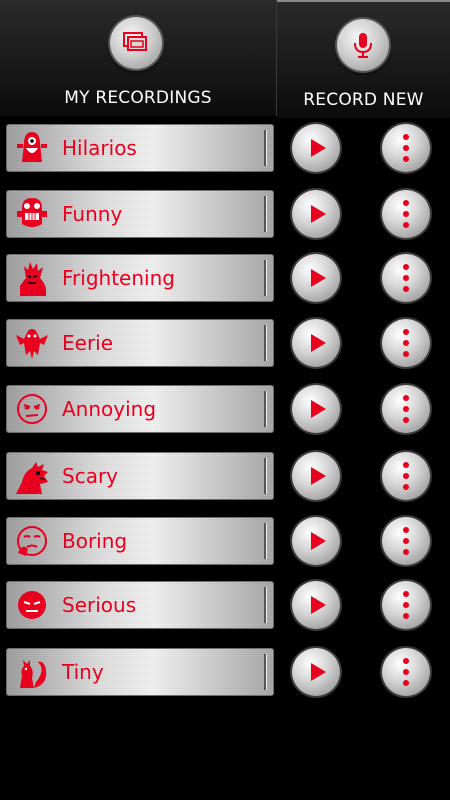  I want to click on list-item: Funny, so click(225, 215).